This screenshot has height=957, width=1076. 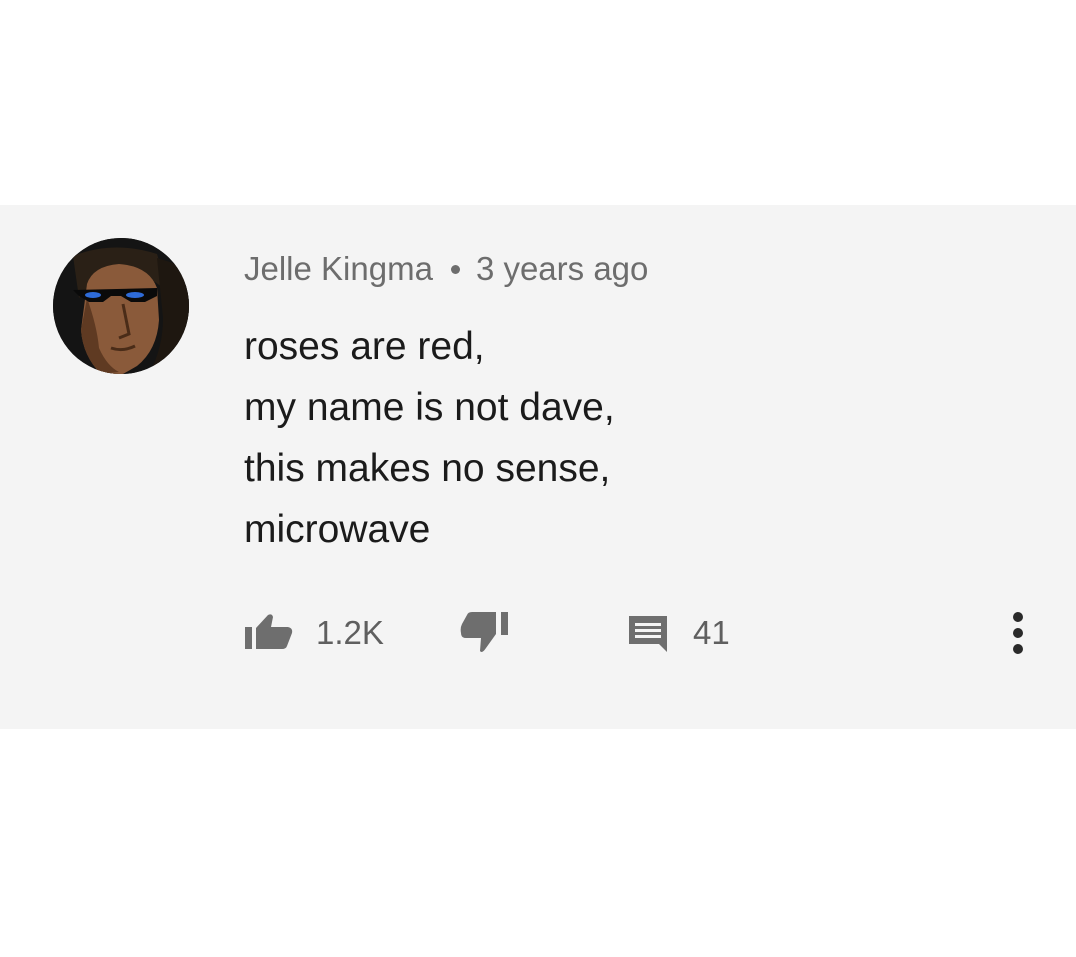 What do you see at coordinates (427, 468) in the screenshot?
I see `comment-line: this makes no sense,` at bounding box center [427, 468].